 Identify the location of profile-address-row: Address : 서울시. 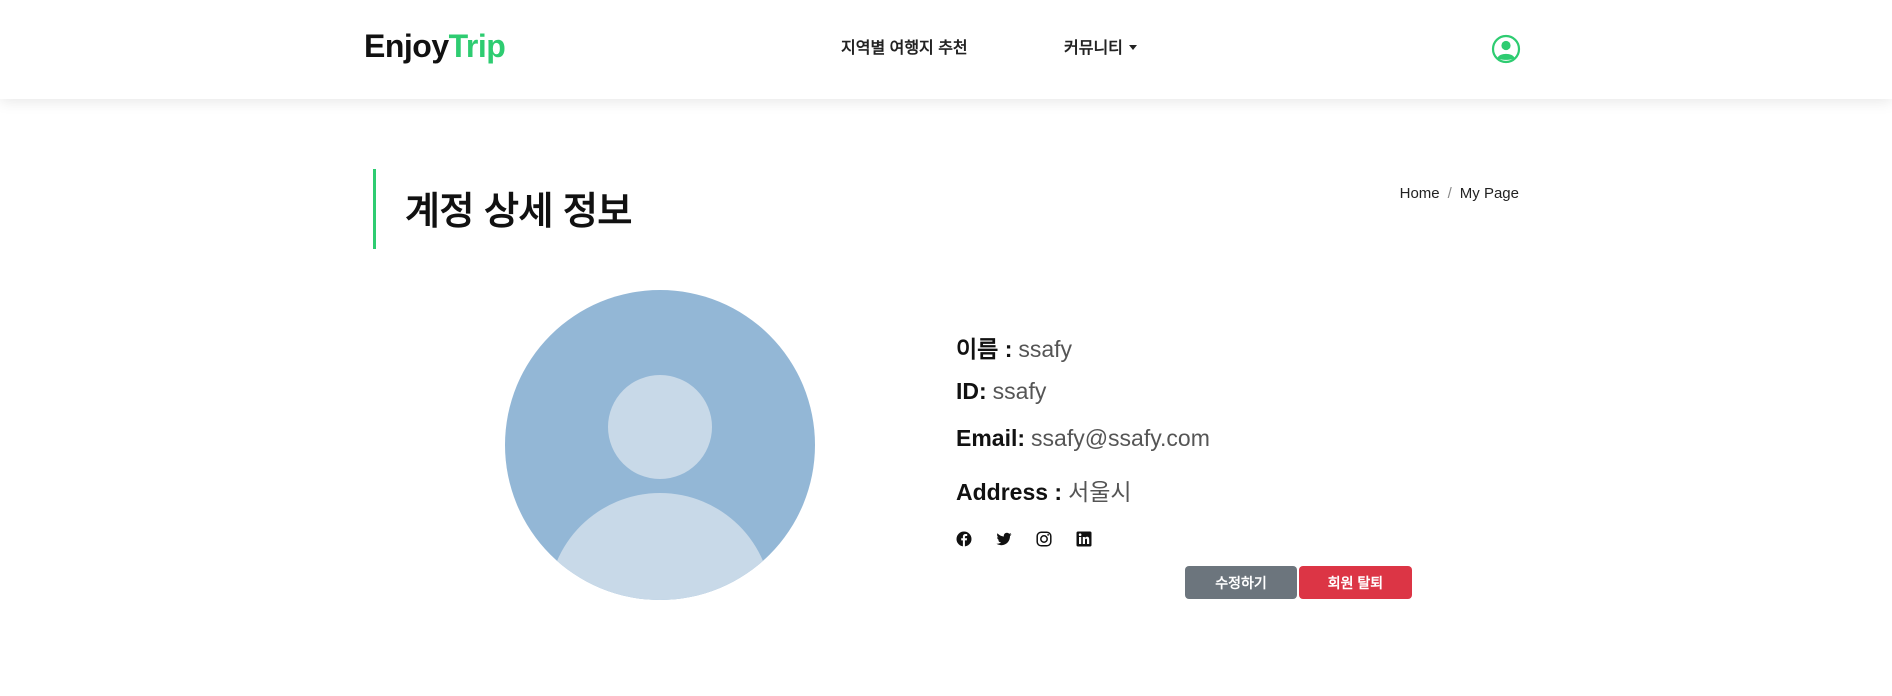
(1044, 490).